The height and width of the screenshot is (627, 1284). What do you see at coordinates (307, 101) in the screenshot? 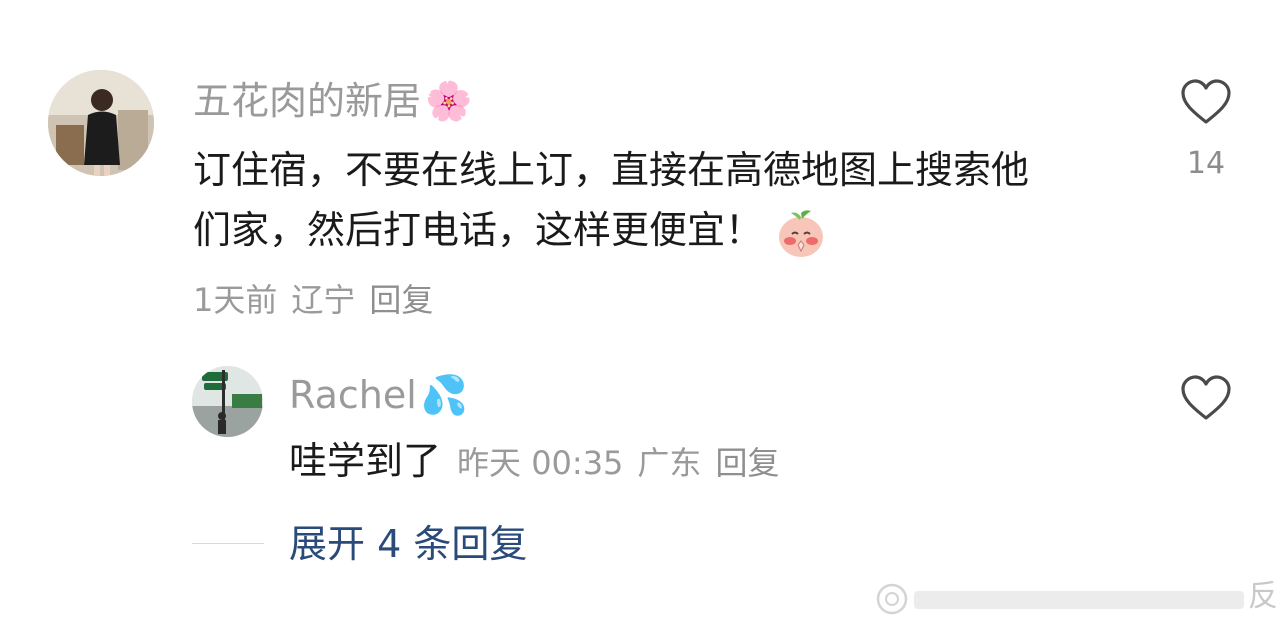
I see `username-text: 五花肉的新居` at bounding box center [307, 101].